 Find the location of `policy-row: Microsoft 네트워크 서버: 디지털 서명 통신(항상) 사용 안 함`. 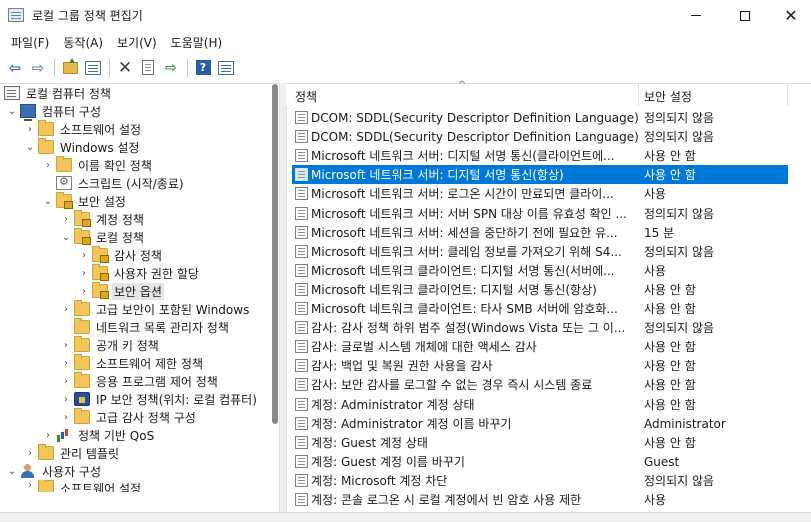

policy-row: Microsoft 네트워크 서버: 디지털 서명 통신(항상) 사용 안 함 is located at coordinates (540, 174).